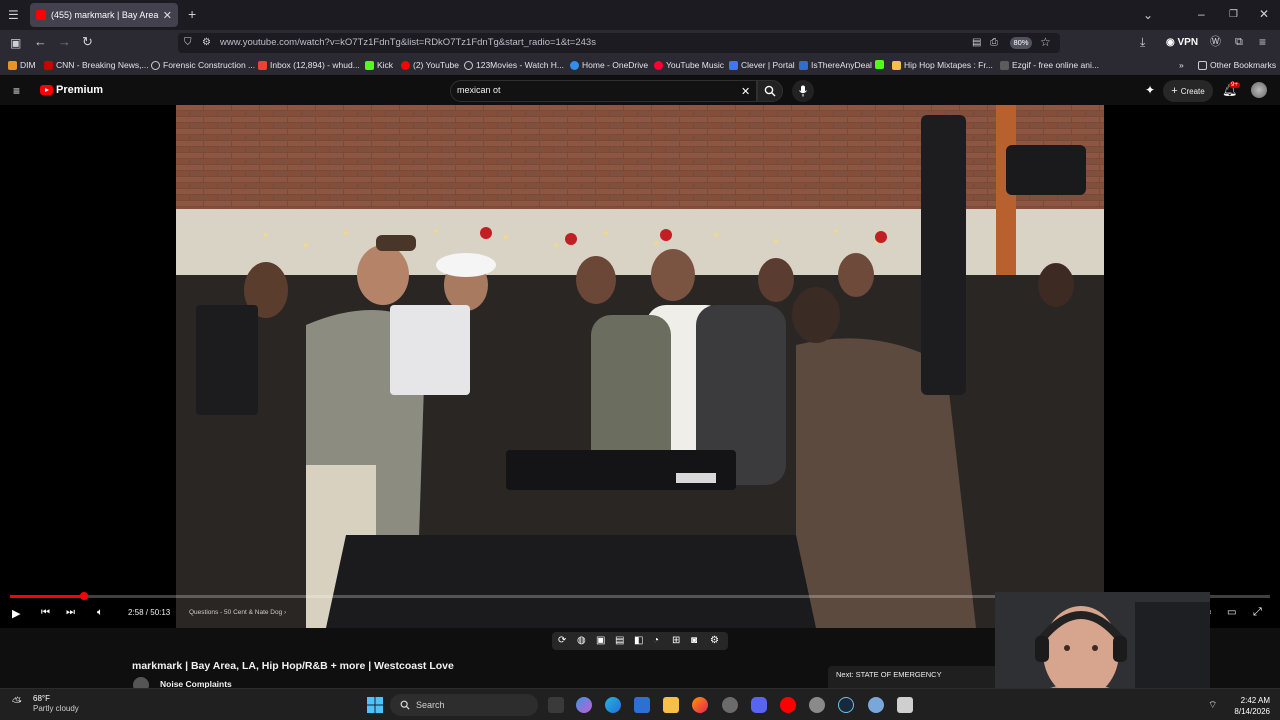  What do you see at coordinates (762, 65) in the screenshot?
I see `bookmark-clever: Clever | Portal` at bounding box center [762, 65].